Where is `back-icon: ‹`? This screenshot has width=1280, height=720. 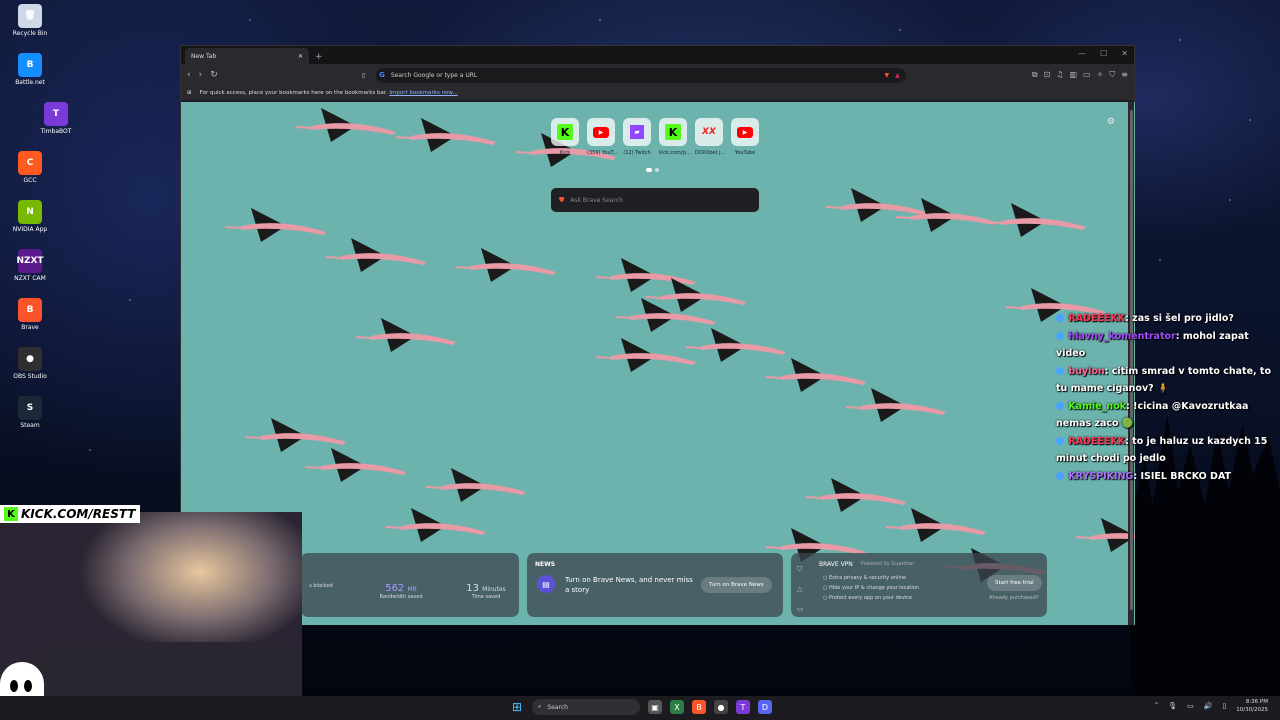 back-icon: ‹ is located at coordinates (189, 75).